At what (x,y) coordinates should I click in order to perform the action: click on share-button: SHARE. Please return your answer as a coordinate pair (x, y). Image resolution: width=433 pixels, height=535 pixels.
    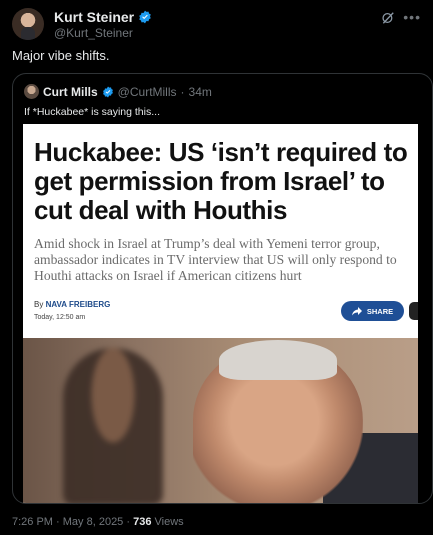
    Looking at the image, I should click on (372, 311).